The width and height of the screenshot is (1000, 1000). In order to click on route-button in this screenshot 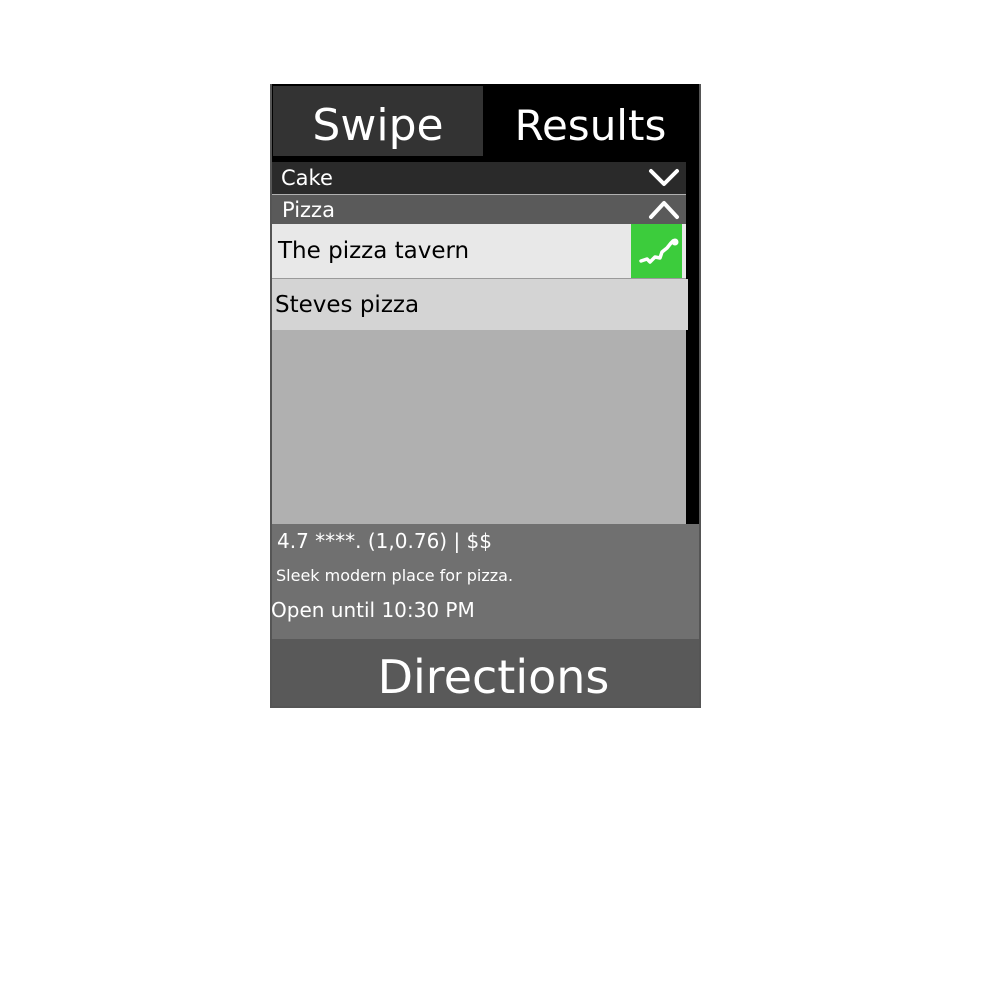, I will do `click(656, 251)`.